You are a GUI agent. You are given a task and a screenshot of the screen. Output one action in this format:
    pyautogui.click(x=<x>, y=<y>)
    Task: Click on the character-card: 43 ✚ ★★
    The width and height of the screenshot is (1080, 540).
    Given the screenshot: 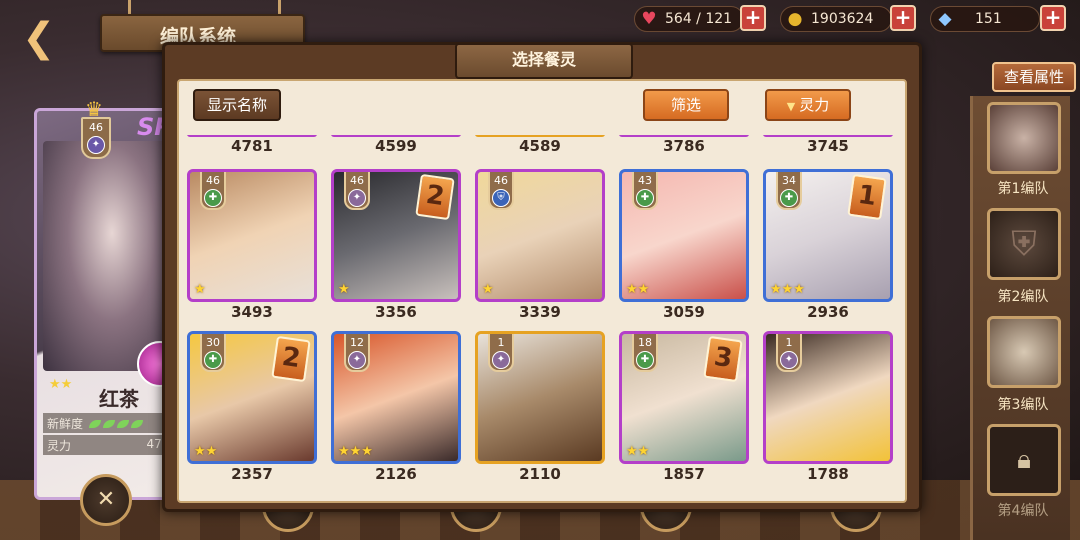 What is the action you would take?
    pyautogui.click(x=684, y=235)
    